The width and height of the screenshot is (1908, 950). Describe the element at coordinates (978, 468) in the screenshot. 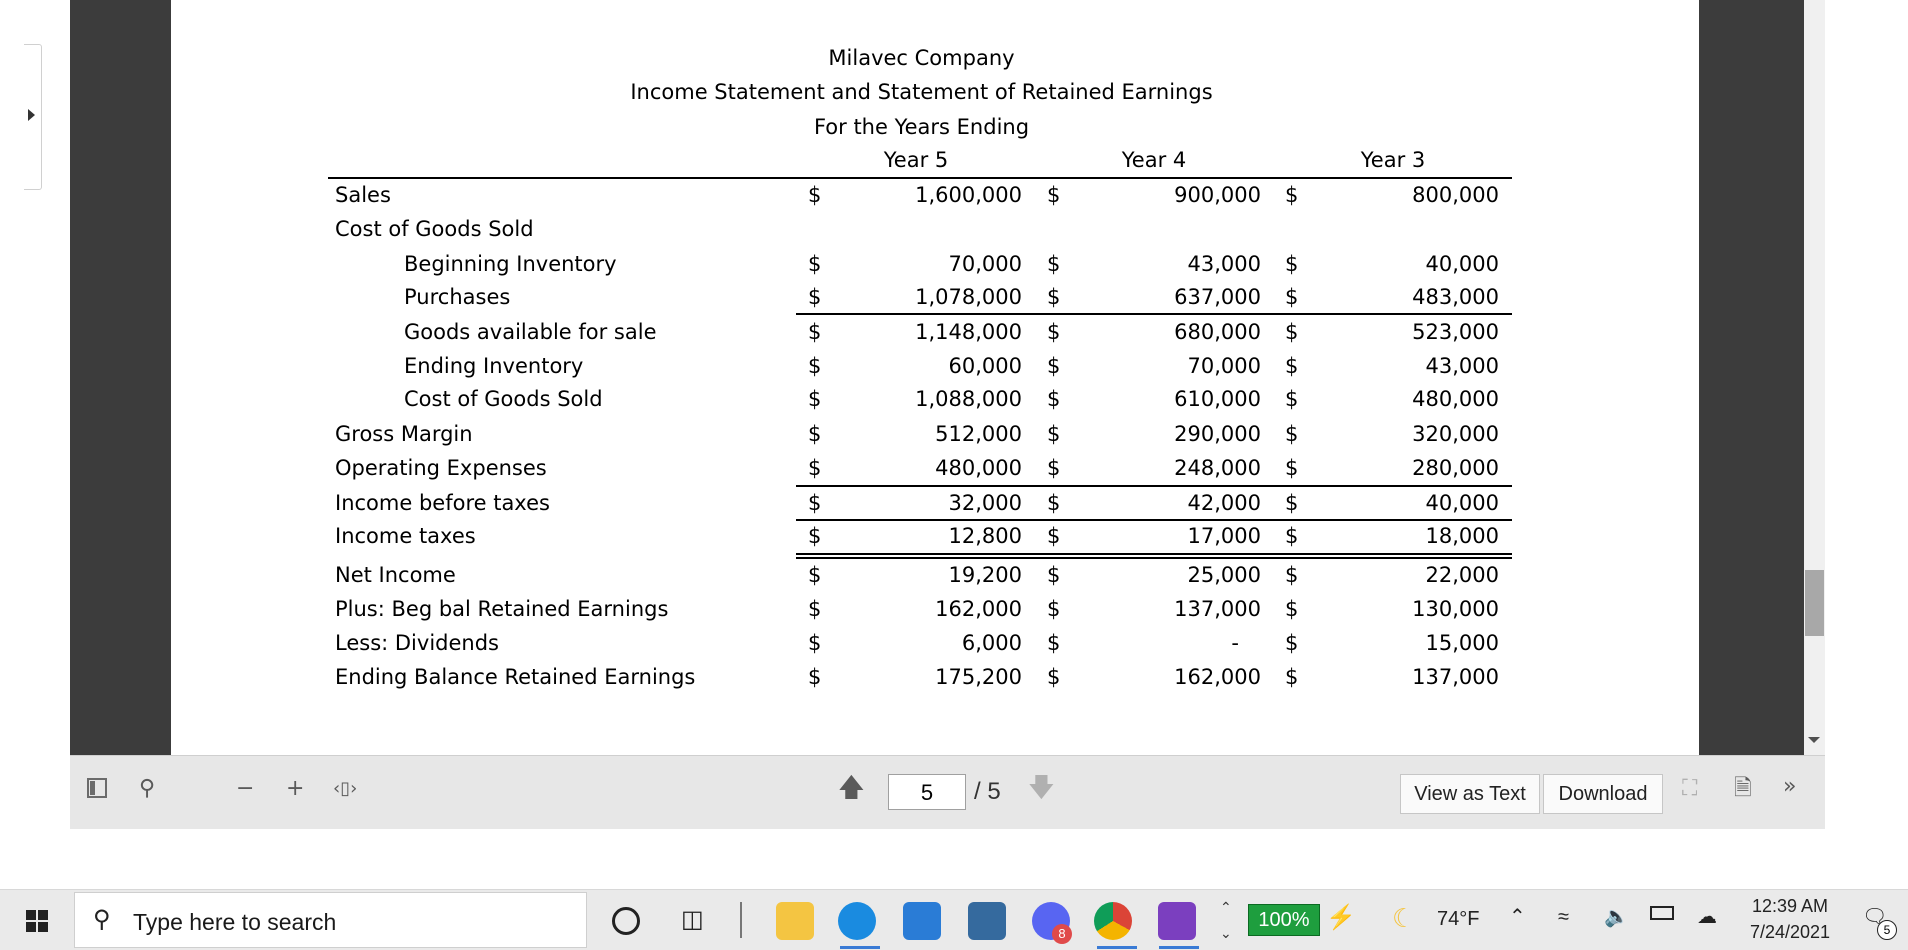

I see `value-y5: 480,000` at that location.